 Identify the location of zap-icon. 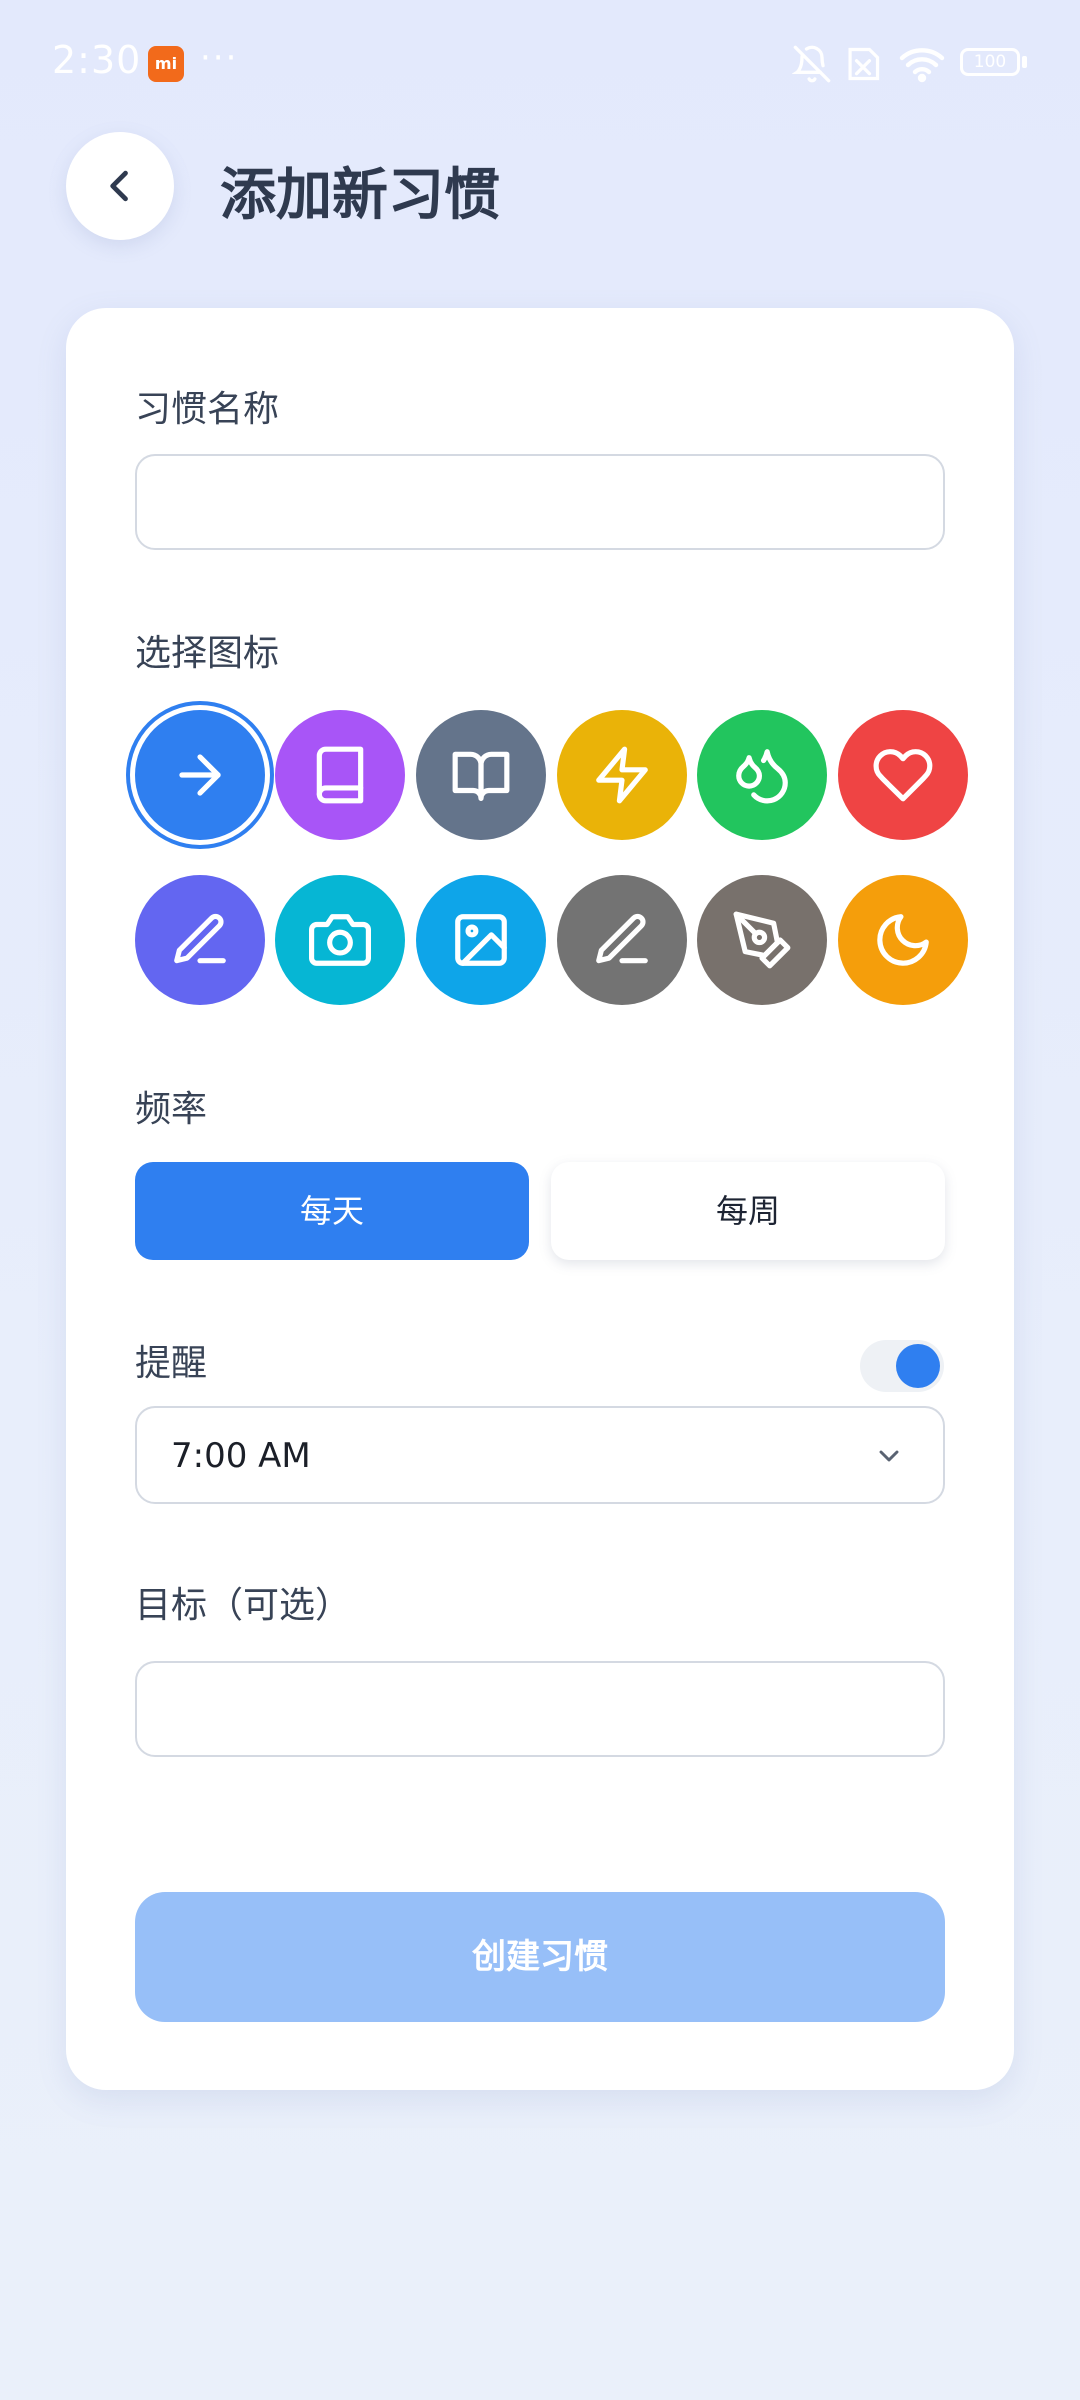
(622, 775).